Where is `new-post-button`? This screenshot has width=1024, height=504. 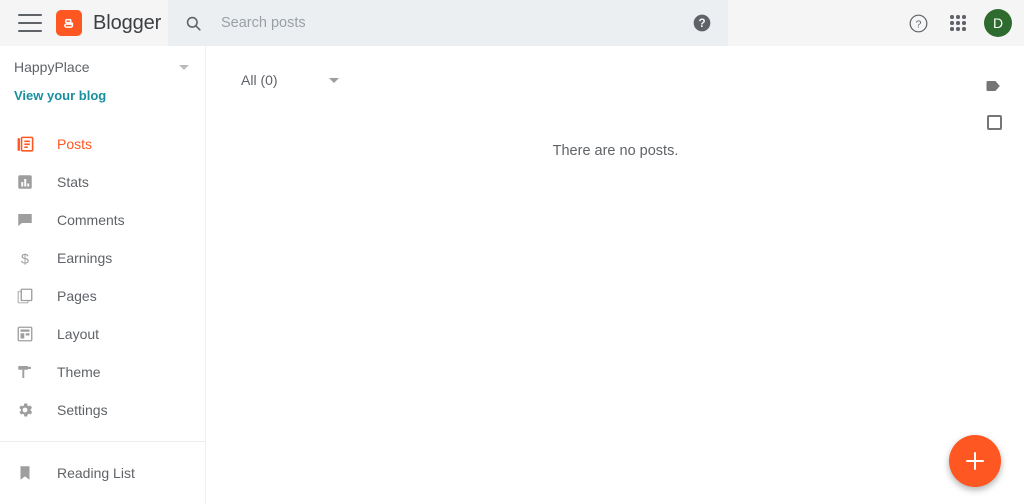 new-post-button is located at coordinates (975, 461).